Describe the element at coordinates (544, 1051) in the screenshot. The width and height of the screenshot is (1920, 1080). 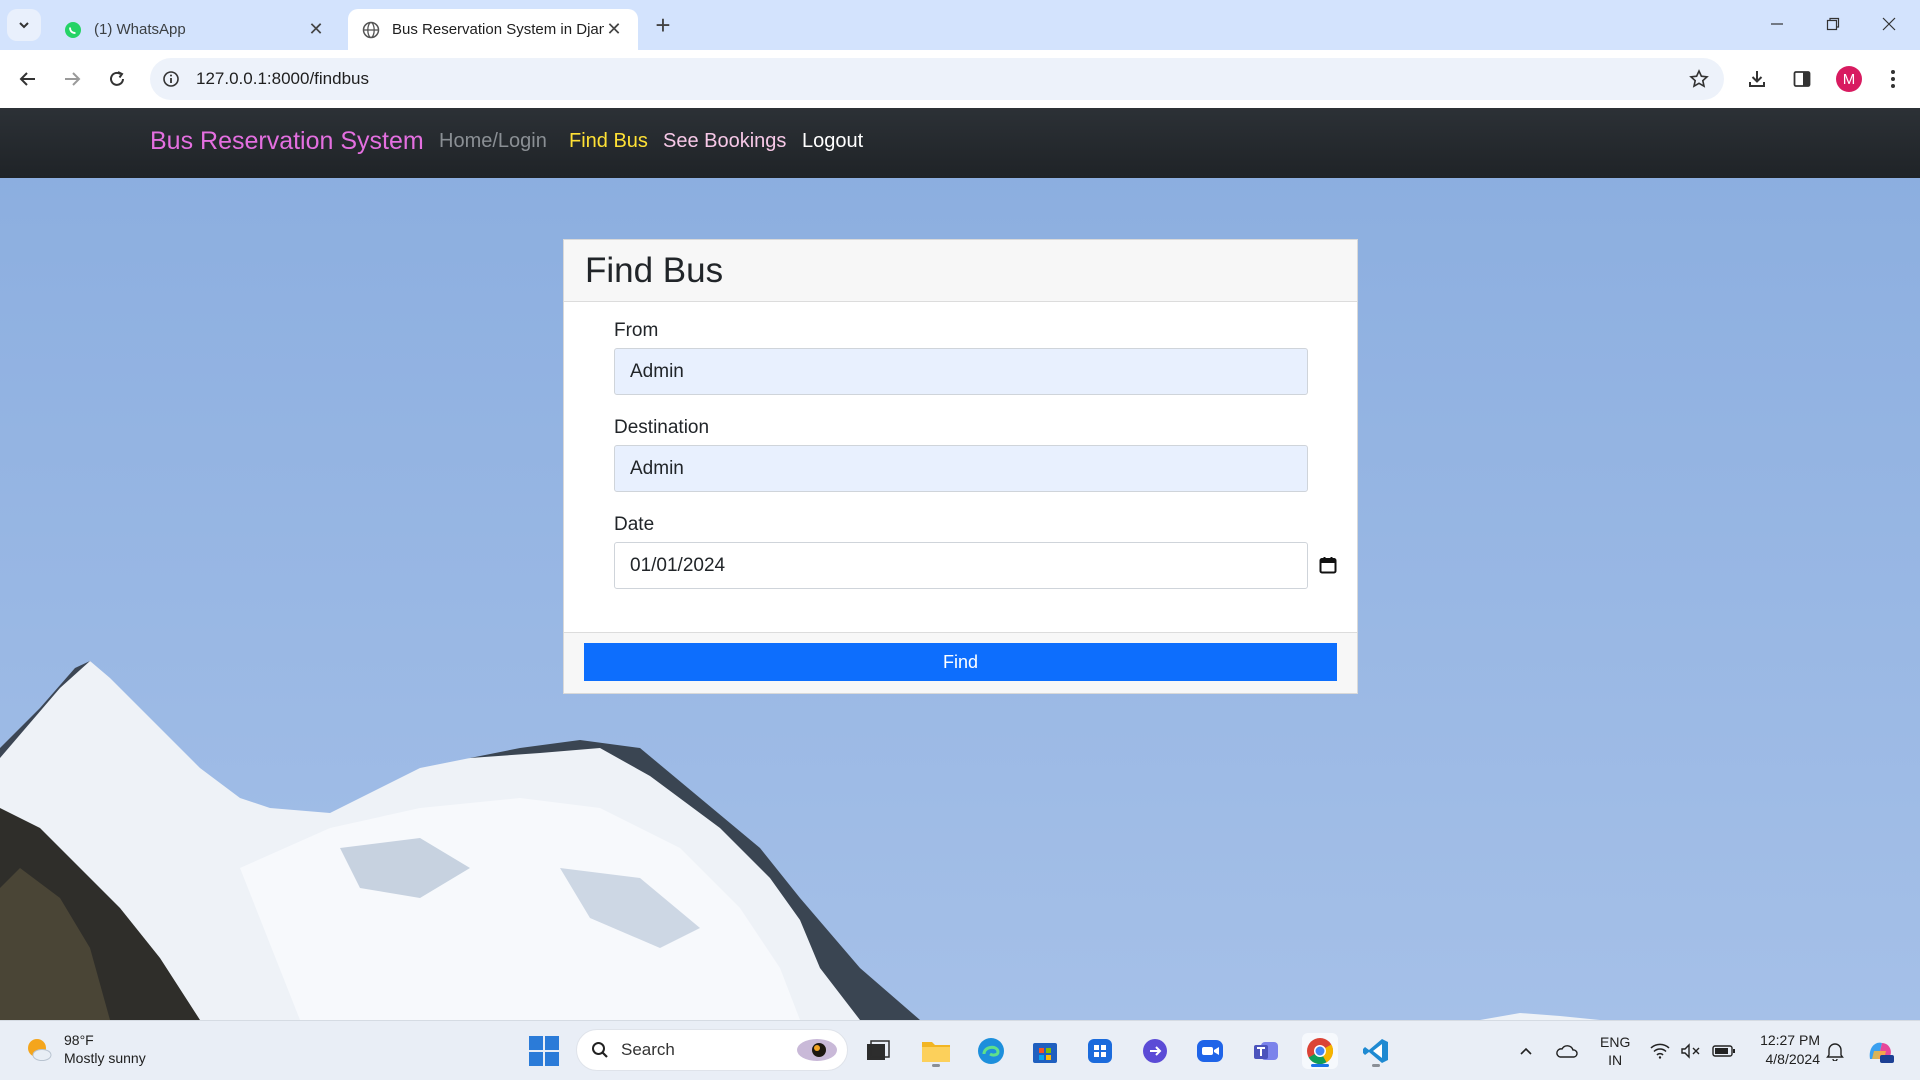
I see `windows-start-icon` at that location.